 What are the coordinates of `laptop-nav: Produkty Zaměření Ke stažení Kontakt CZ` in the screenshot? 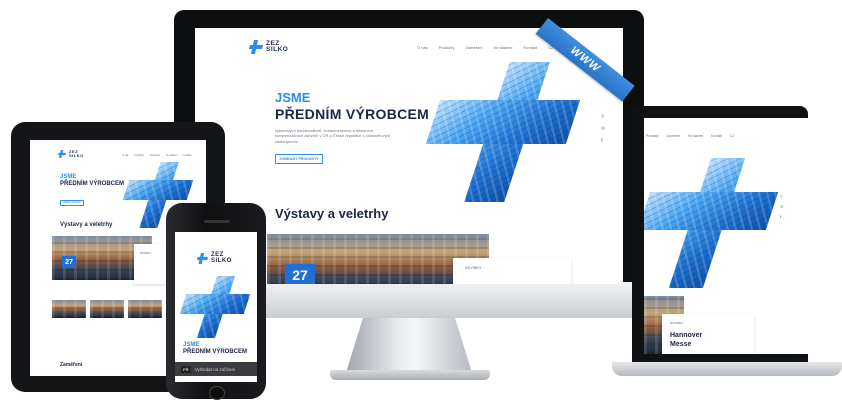 It's located at (690, 136).